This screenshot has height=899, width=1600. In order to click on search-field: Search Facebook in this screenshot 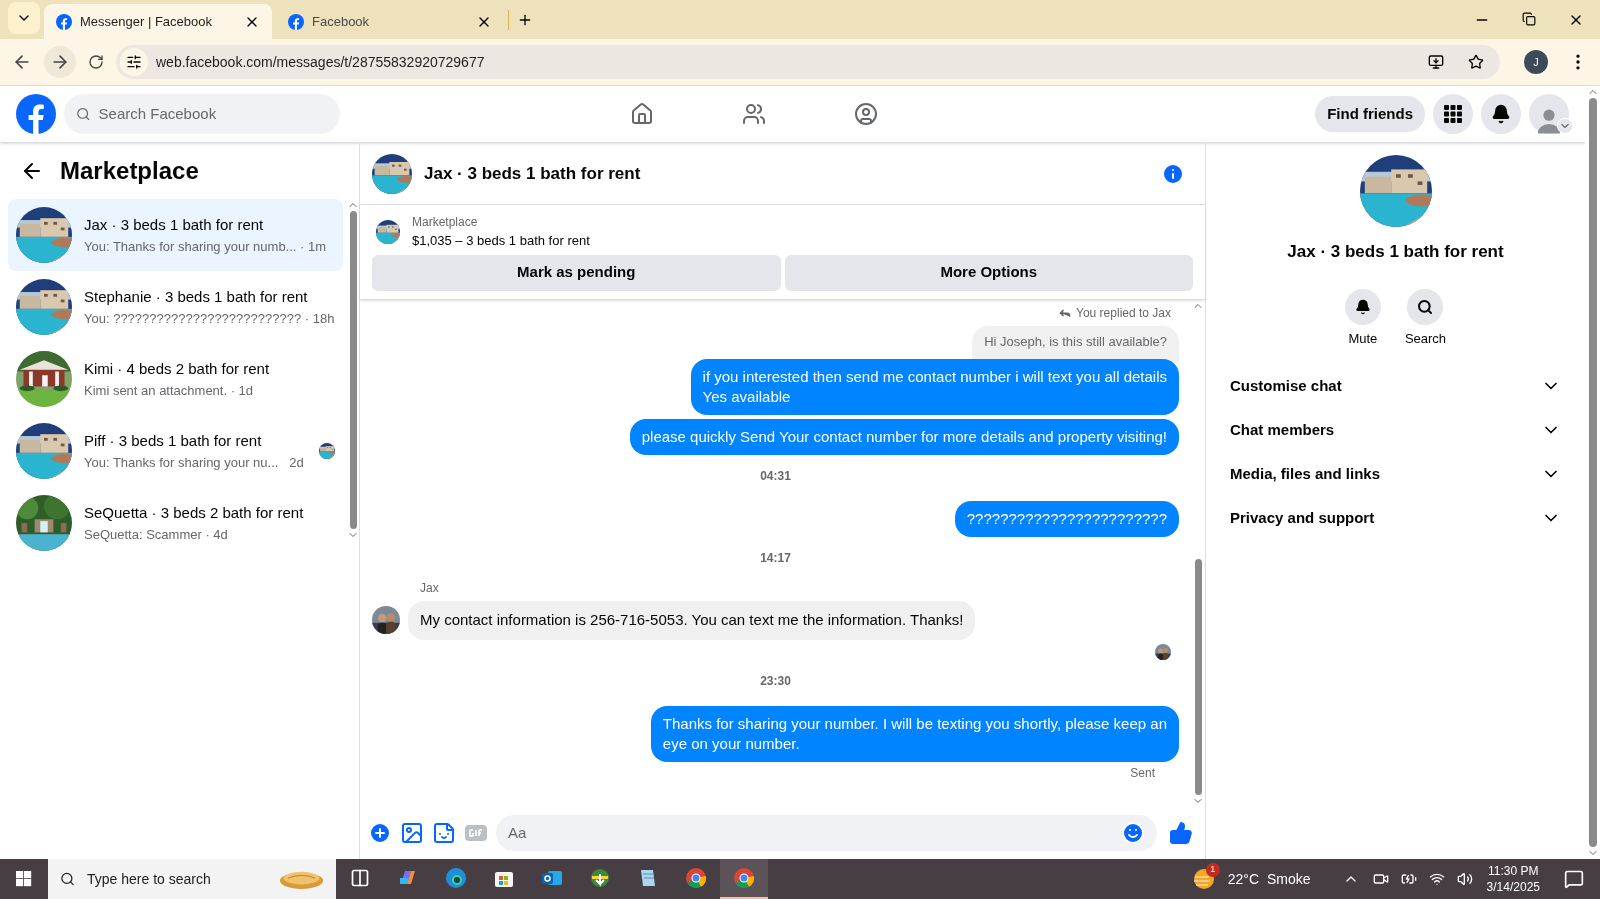, I will do `click(202, 114)`.